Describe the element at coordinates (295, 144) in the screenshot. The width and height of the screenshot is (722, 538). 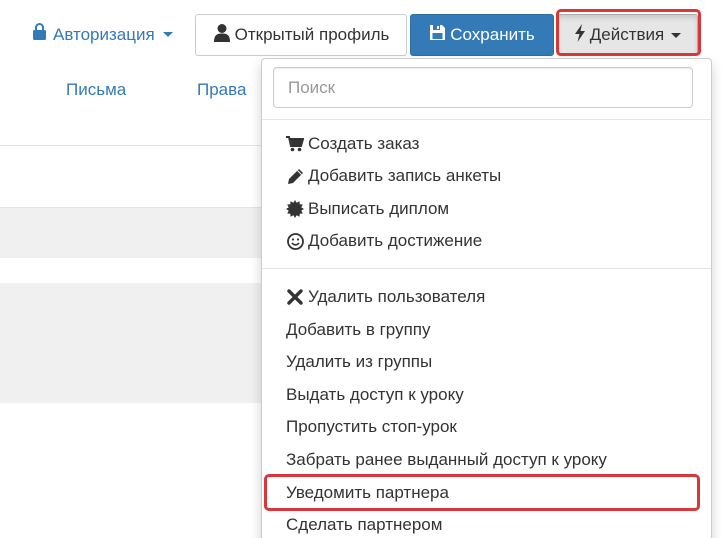
I see `shopping-cart-icon` at that location.